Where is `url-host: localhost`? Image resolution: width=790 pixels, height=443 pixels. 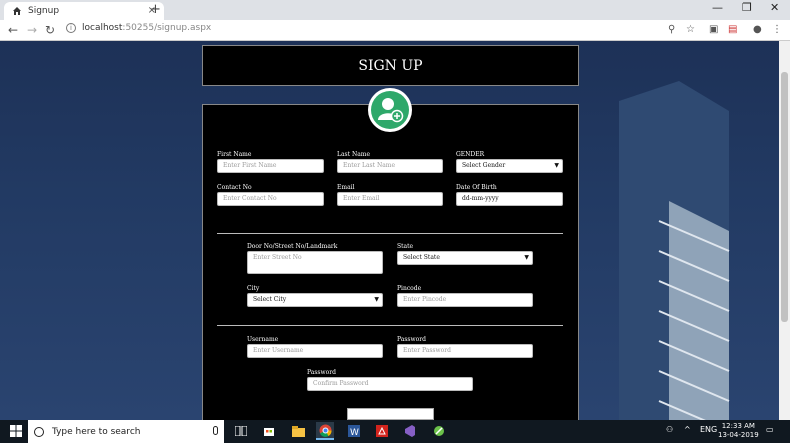
url-host: localhost is located at coordinates (102, 28).